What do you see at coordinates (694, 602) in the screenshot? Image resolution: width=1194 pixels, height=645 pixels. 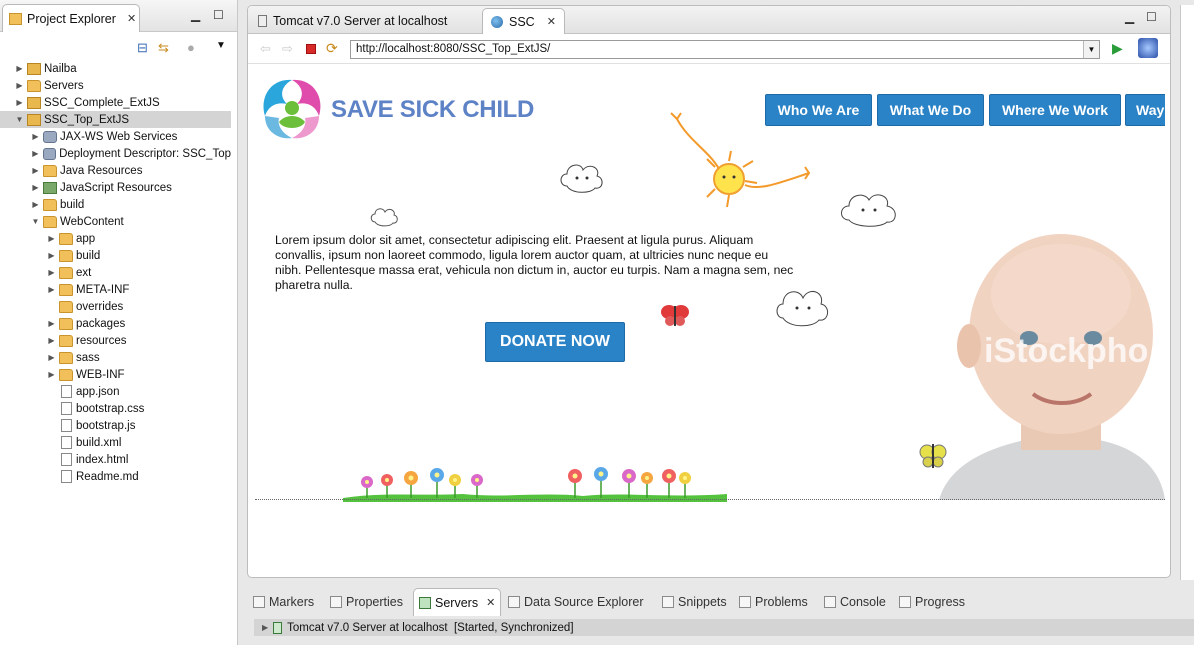 I see `tab-snippets: Snippets` at bounding box center [694, 602].